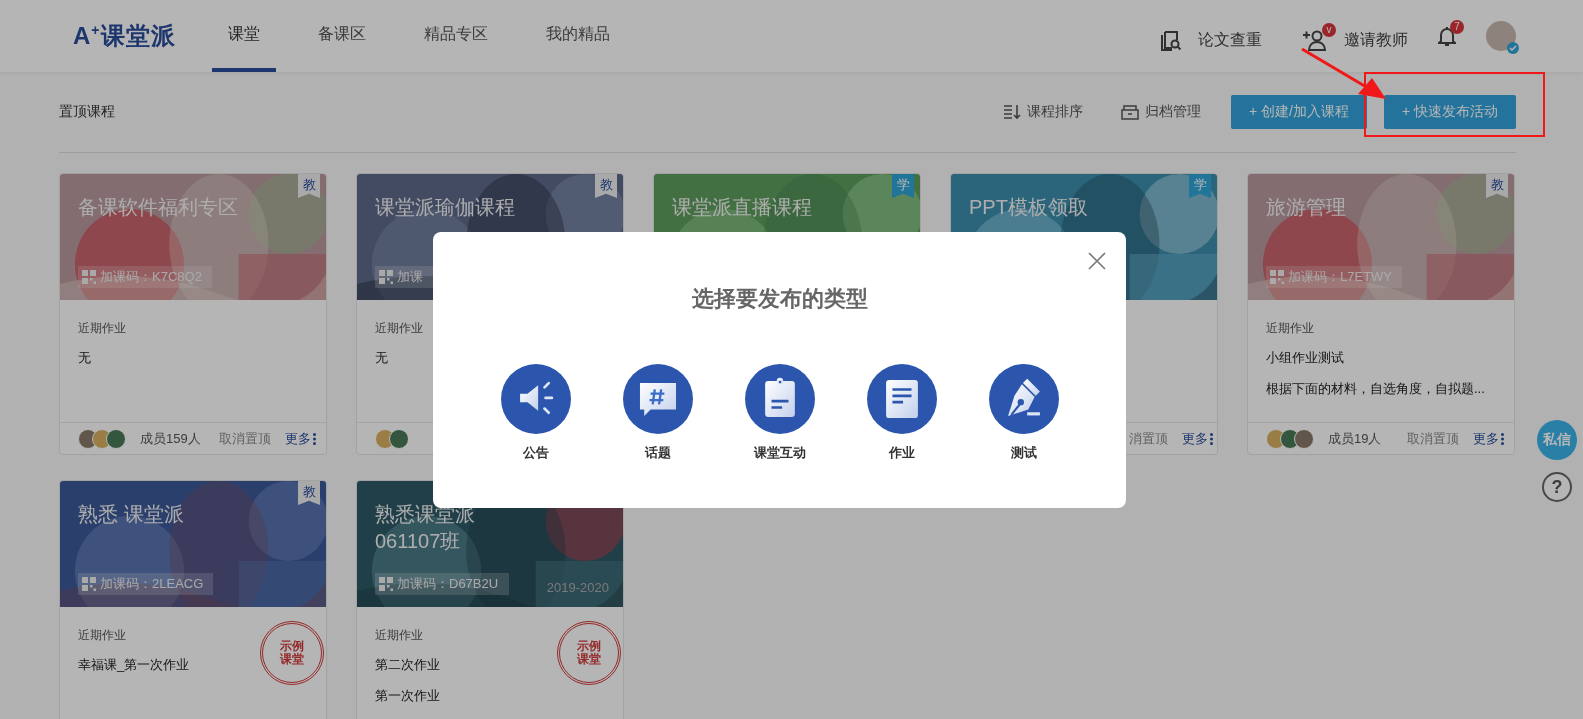  I want to click on course-code: 加课码：L7ETWY, so click(1340, 277).